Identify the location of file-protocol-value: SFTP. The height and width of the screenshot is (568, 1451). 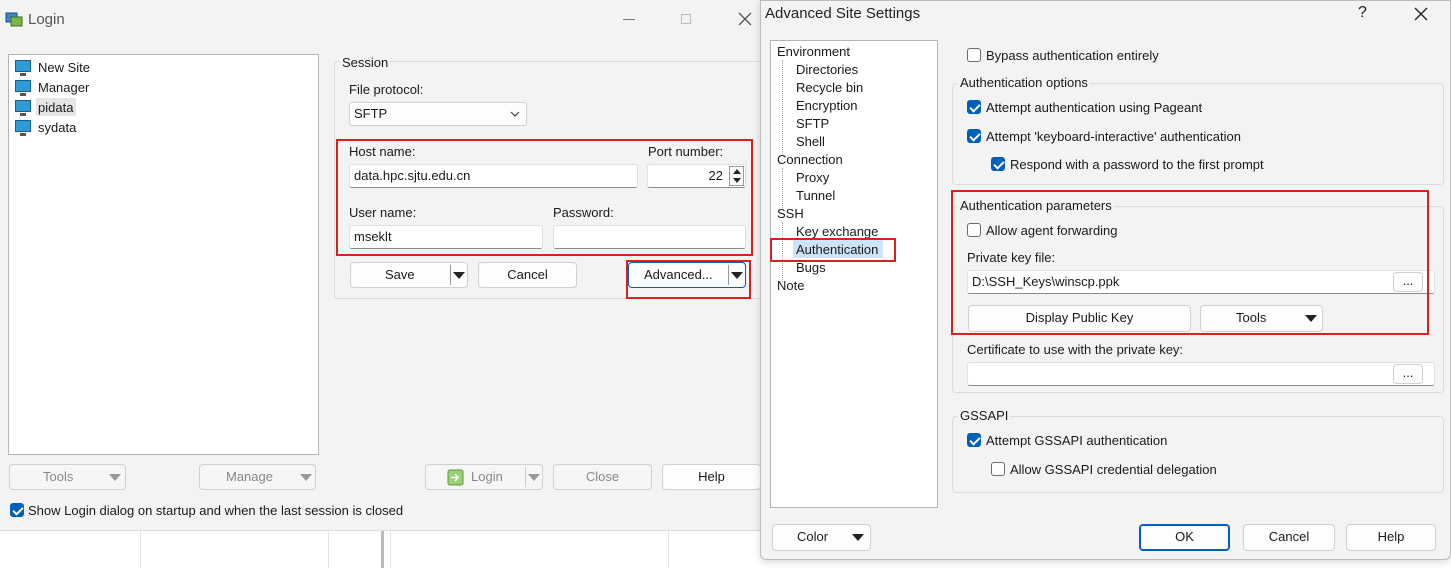
(371, 113).